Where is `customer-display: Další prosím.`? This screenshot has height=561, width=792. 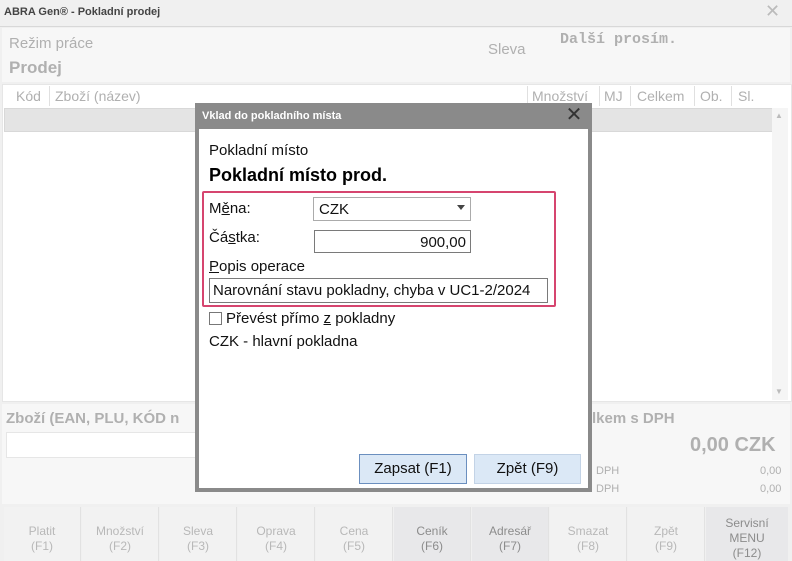 customer-display: Další prosím. is located at coordinates (673, 55).